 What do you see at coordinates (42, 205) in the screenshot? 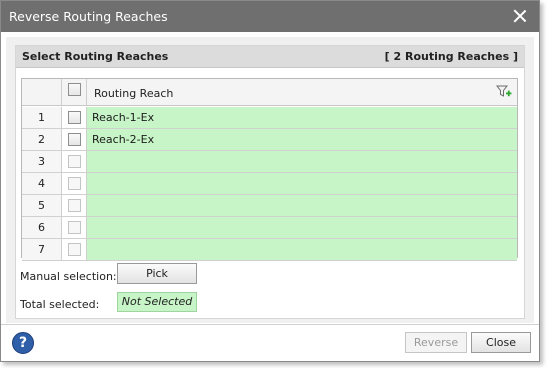
I see `row-number: 5` at bounding box center [42, 205].